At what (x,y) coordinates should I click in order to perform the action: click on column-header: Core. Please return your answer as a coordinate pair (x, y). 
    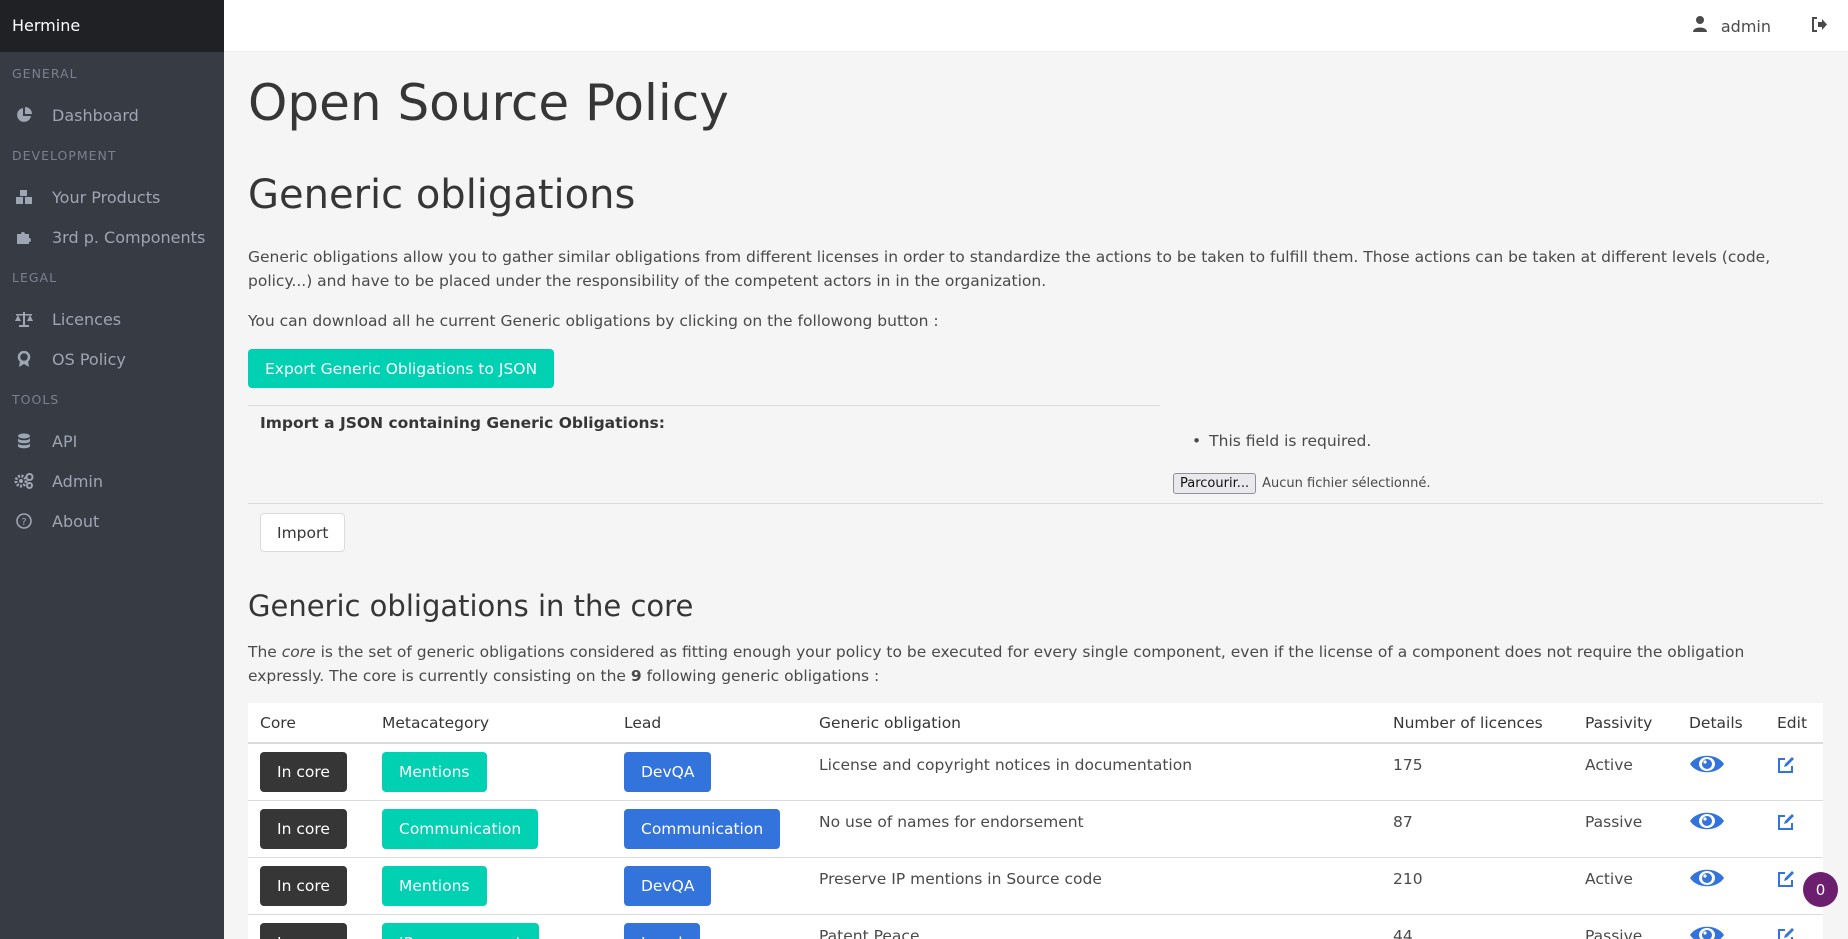
    Looking at the image, I should click on (309, 723).